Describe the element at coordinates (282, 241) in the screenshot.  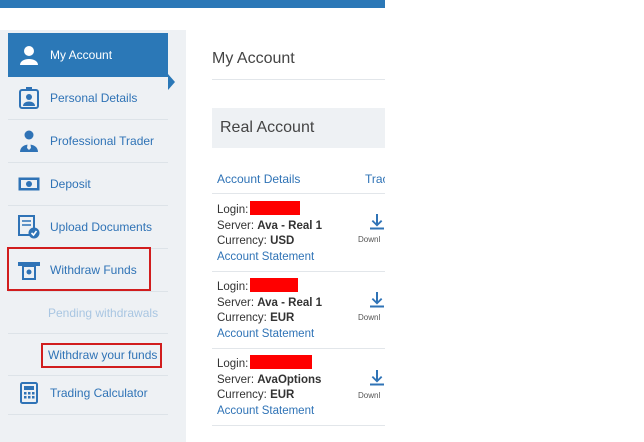
I see `currency-value: USD` at that location.